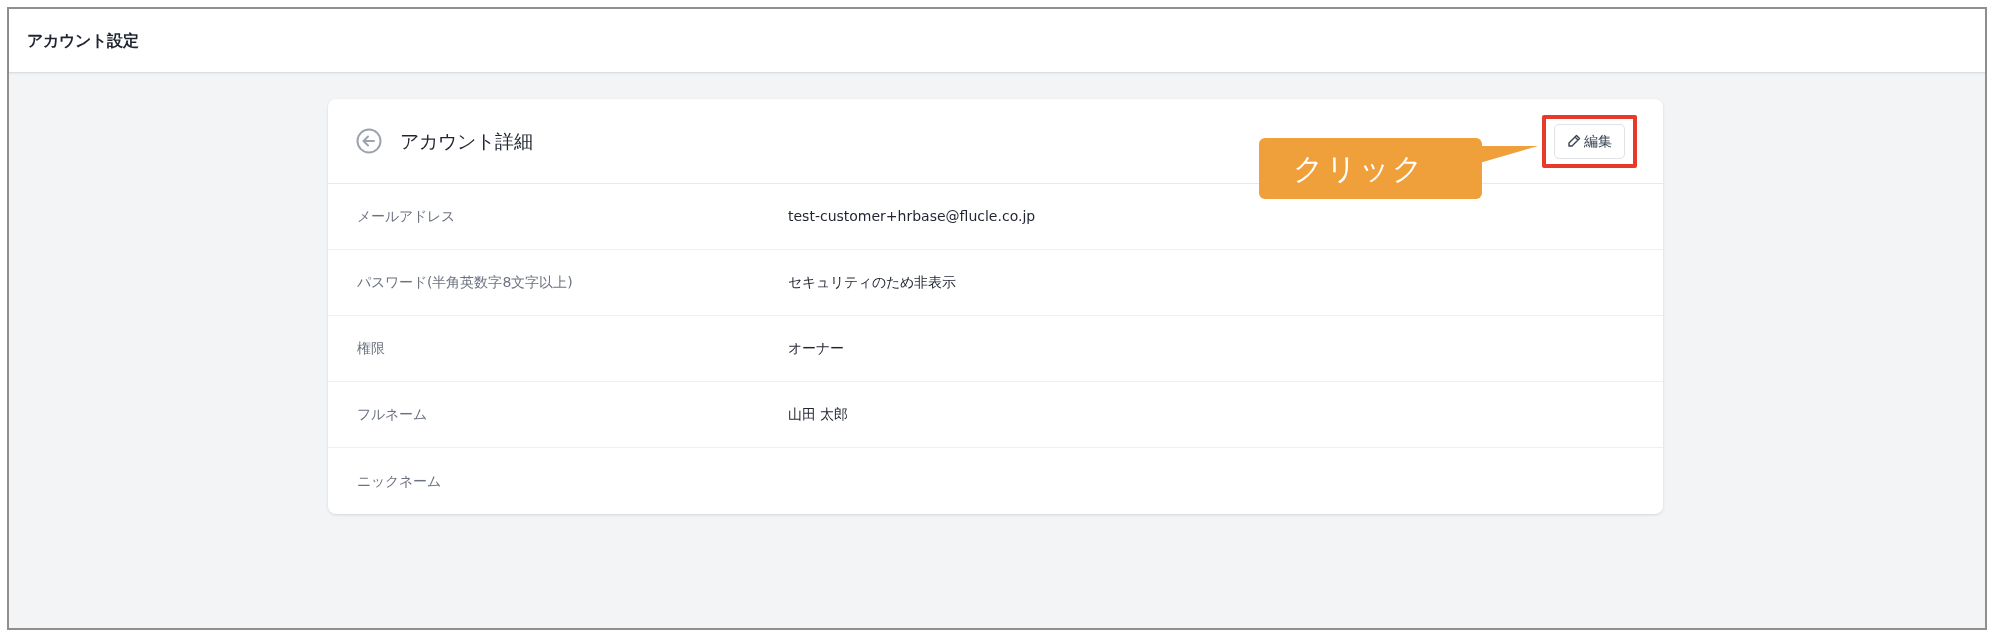  I want to click on card-title: アカウント詳細, so click(466, 141).